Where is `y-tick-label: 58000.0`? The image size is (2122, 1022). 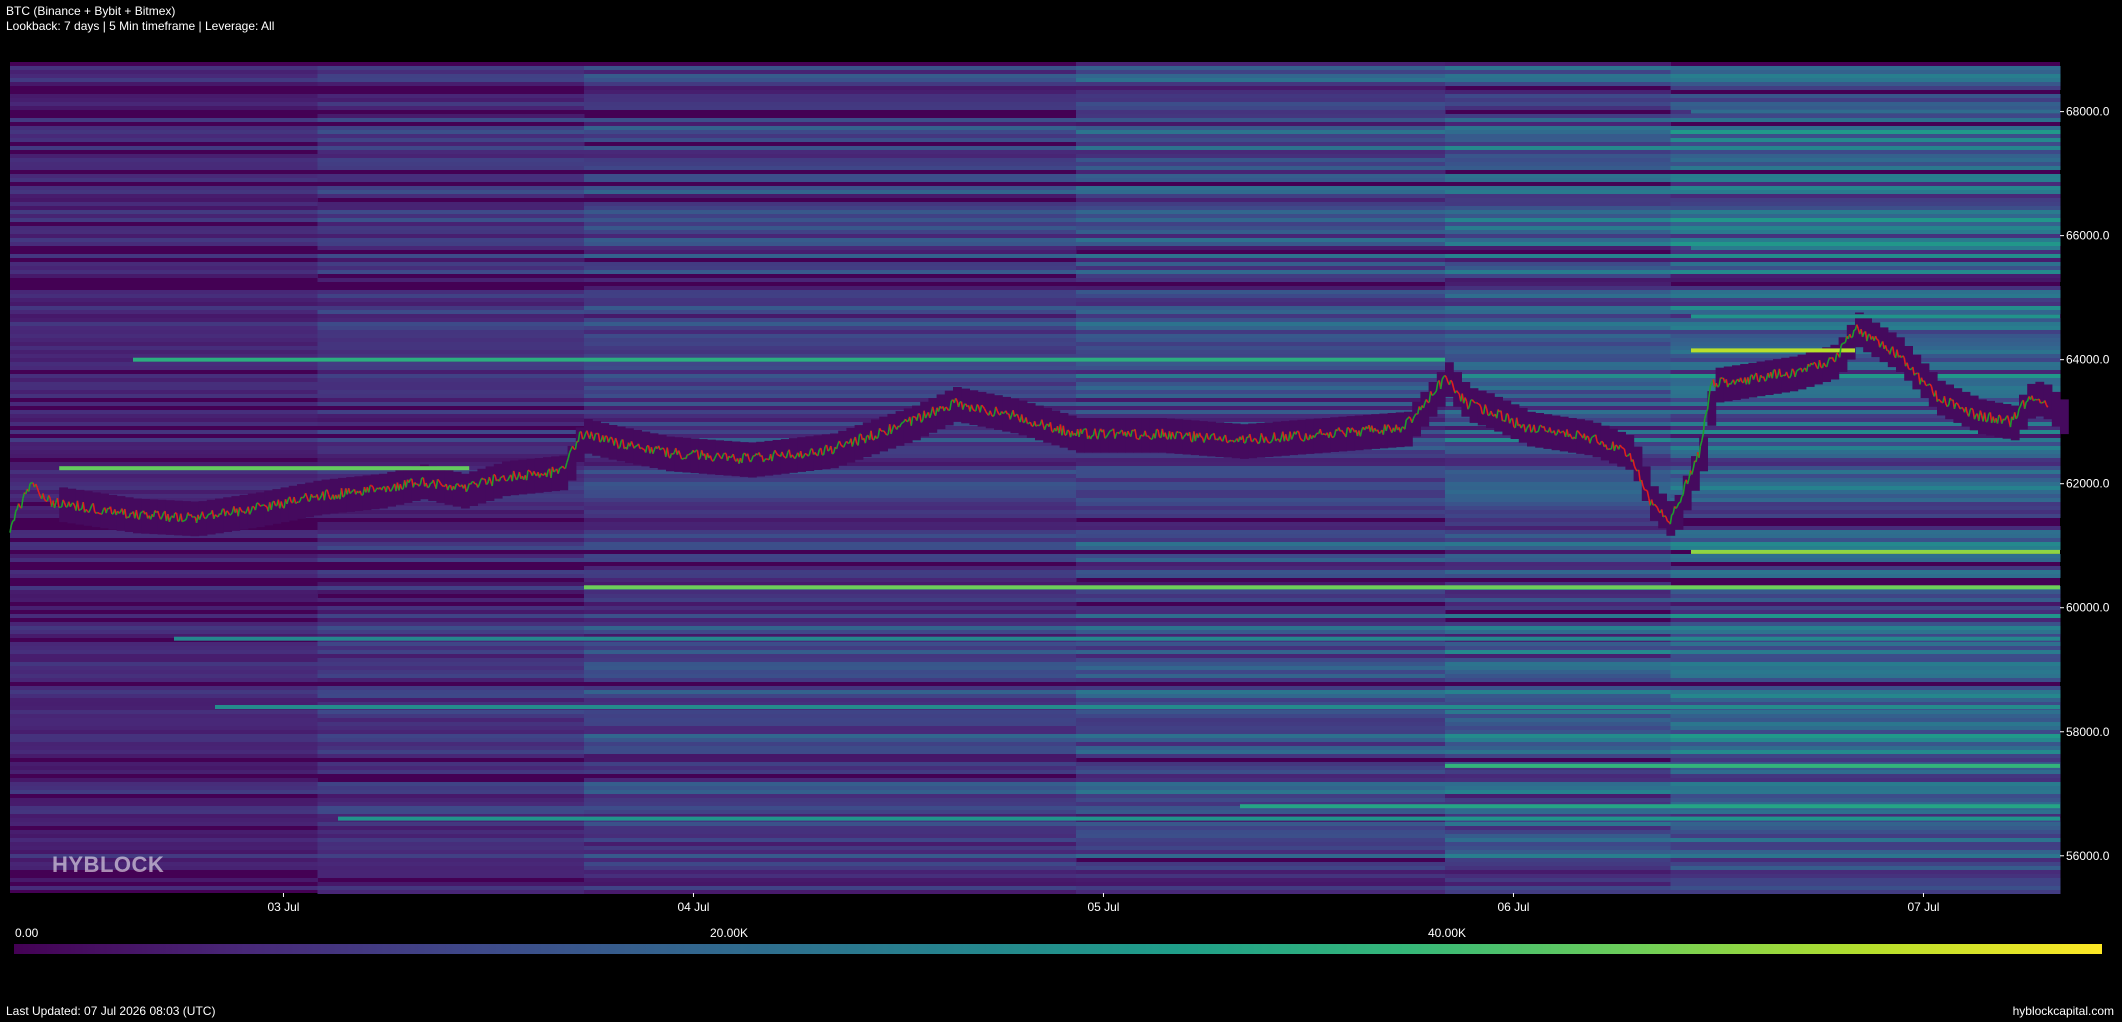 y-tick-label: 58000.0 is located at coordinates (2088, 732).